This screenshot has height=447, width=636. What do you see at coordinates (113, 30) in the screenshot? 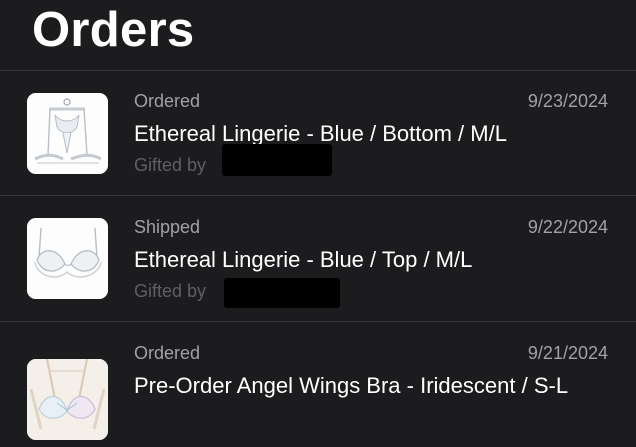
I see `page-title: Orders` at bounding box center [113, 30].